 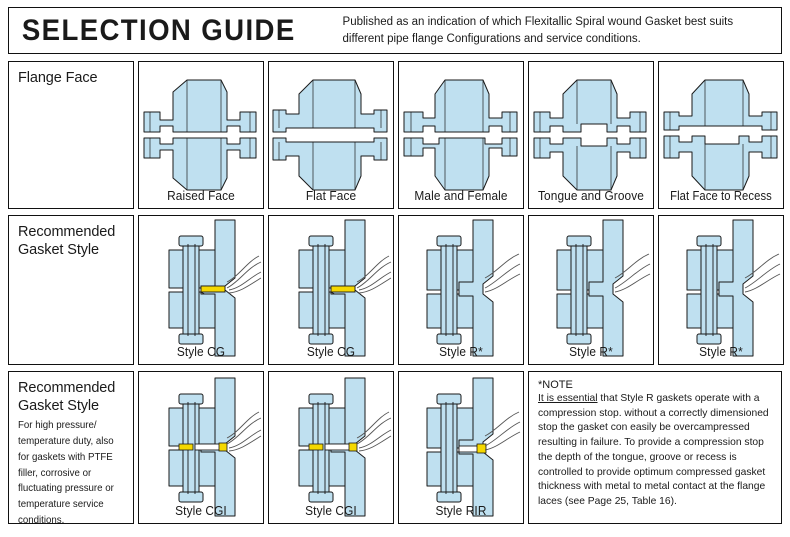 I want to click on flange-male-and-female-diagram, so click(x=460, y=135).